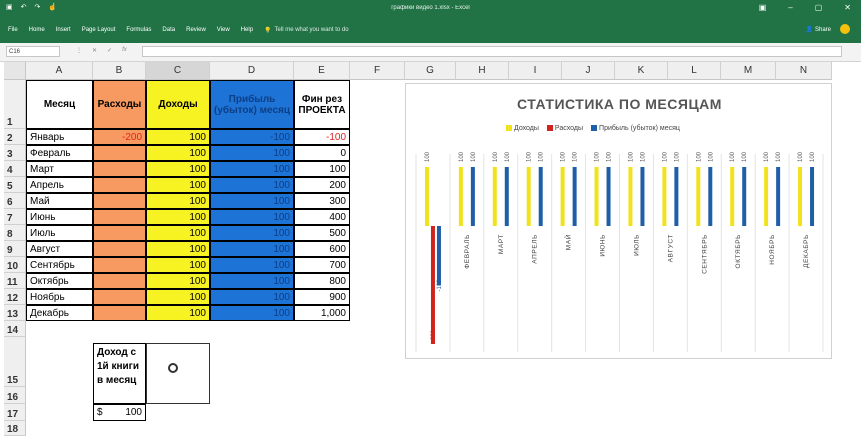 The width and height of the screenshot is (861, 436). Describe the element at coordinates (306, 30) in the screenshot. I see `tell-me-box: 💡 Tell me what you want to do` at that location.